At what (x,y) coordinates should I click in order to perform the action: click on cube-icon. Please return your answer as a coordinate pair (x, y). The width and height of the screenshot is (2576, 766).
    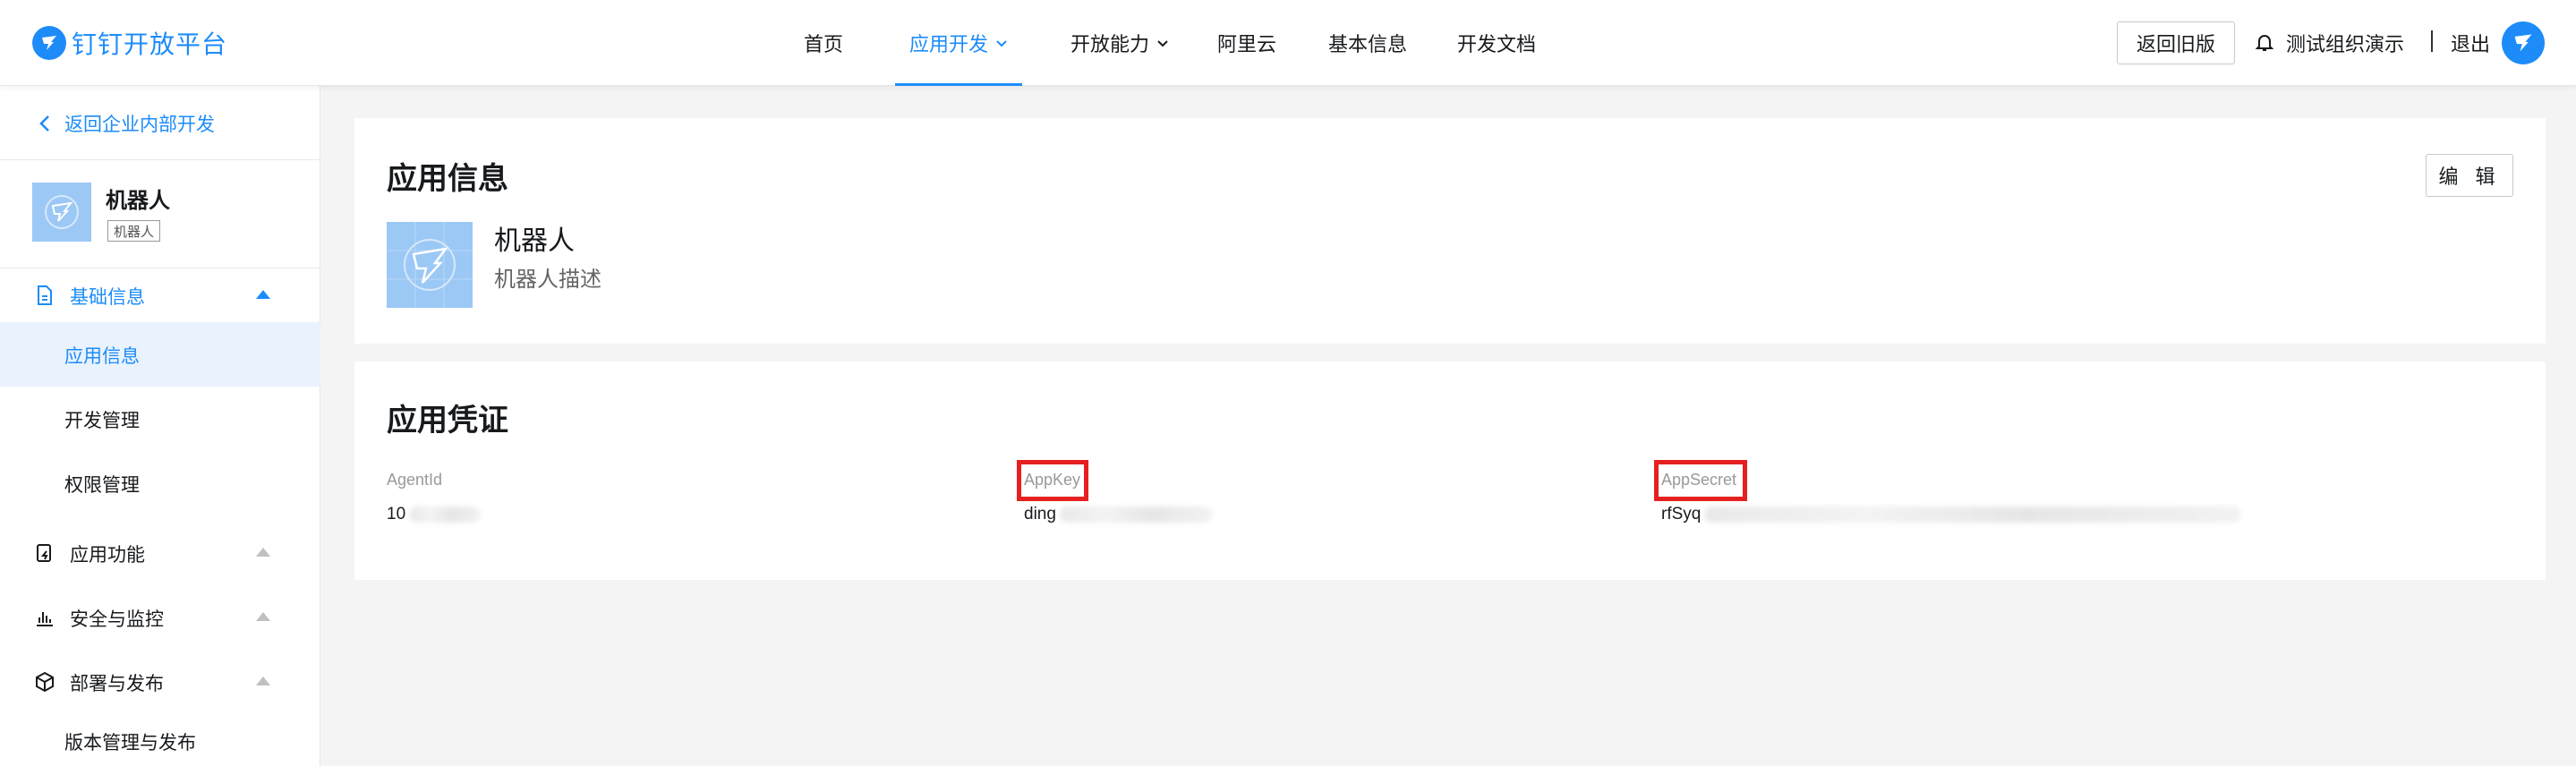
    Looking at the image, I should click on (45, 682).